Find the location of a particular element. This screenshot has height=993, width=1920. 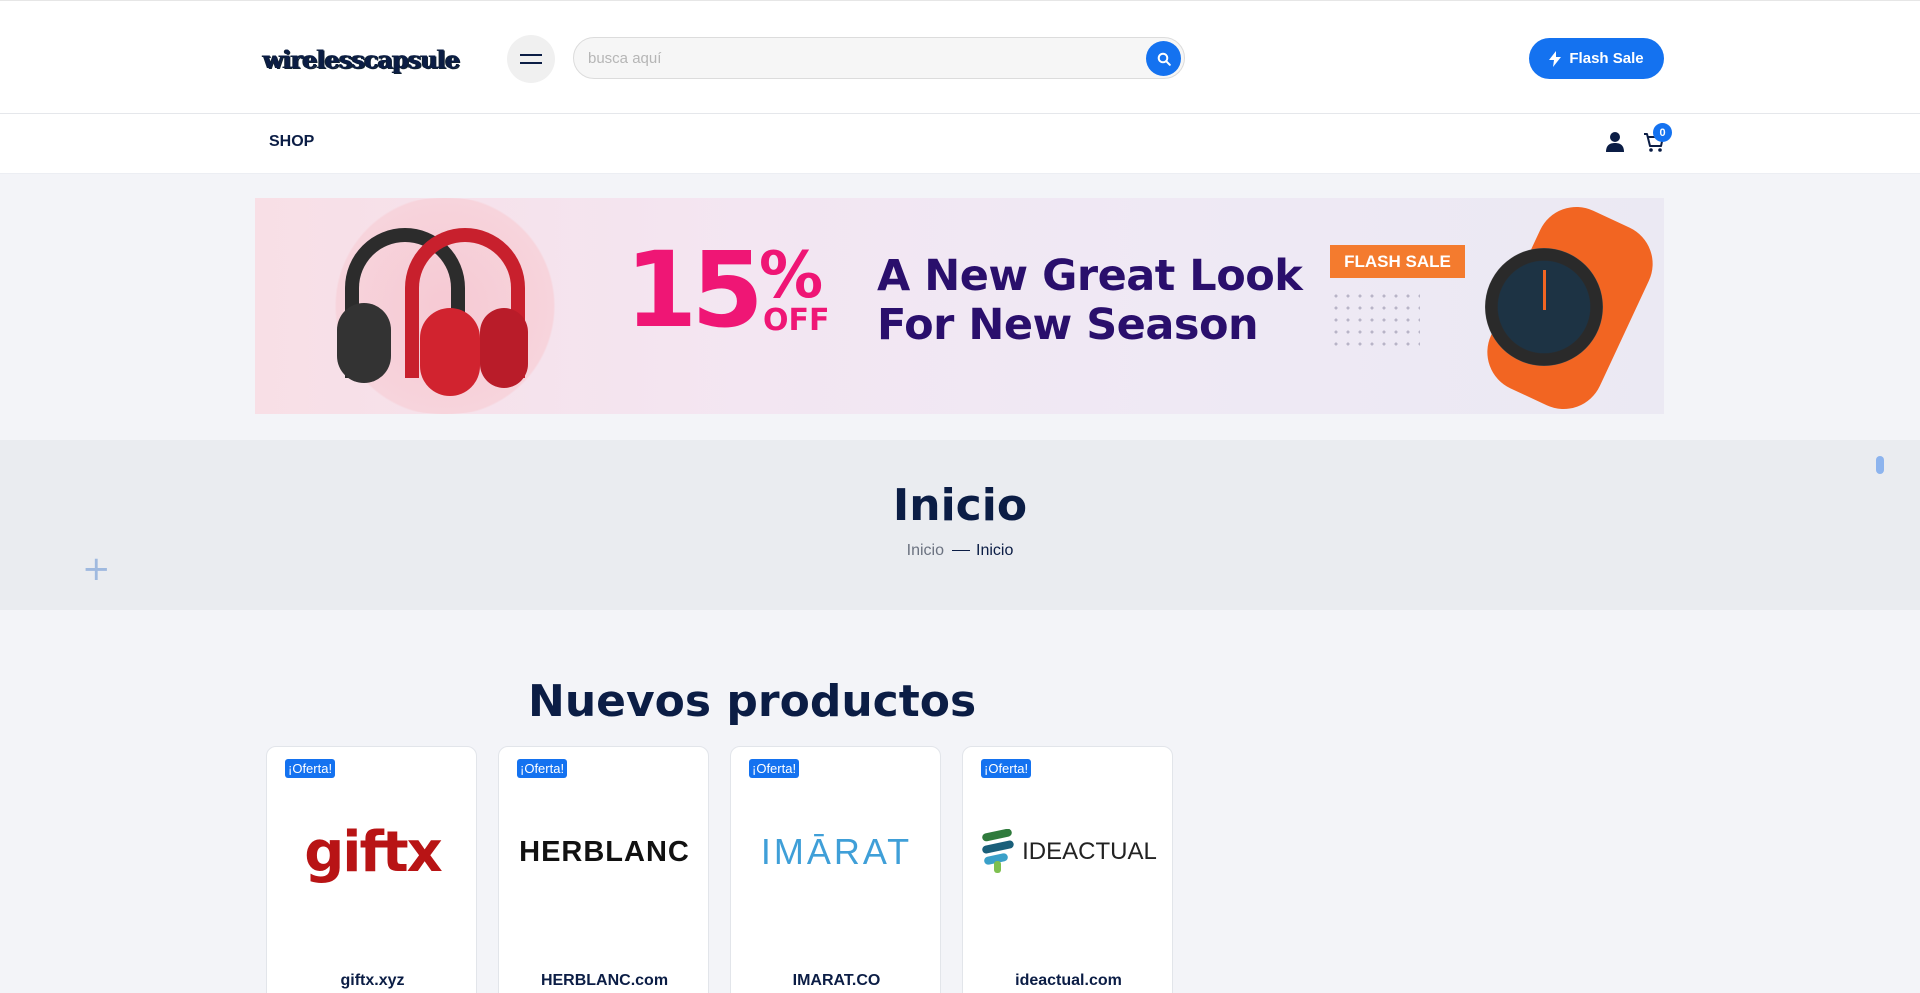

page-title: Inicio is located at coordinates (960, 505).